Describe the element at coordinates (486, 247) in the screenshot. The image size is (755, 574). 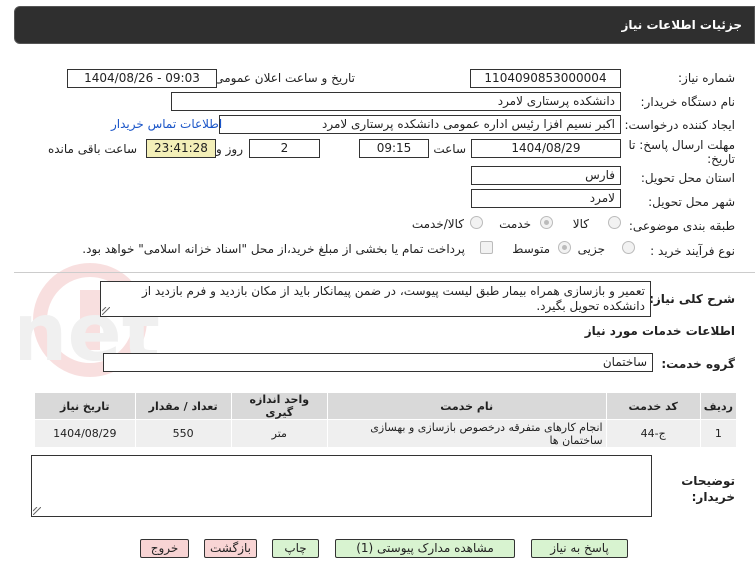
I see `treasury-checkbox` at that location.